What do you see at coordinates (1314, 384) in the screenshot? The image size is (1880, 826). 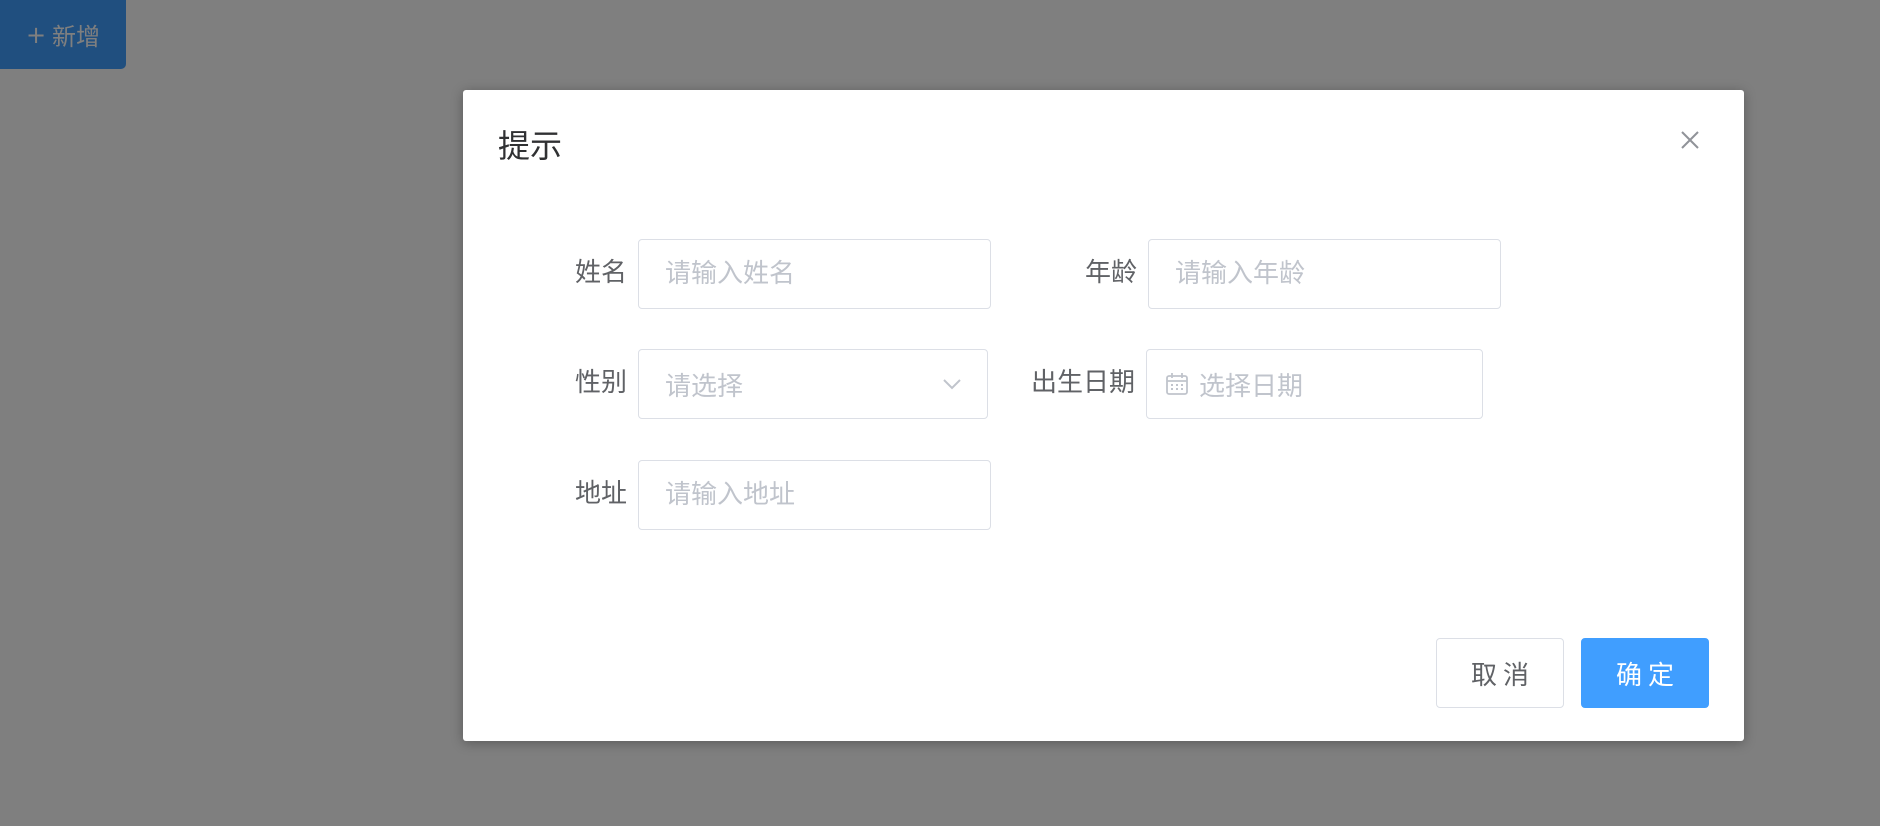 I see `birthdate-picker: 选择日期` at bounding box center [1314, 384].